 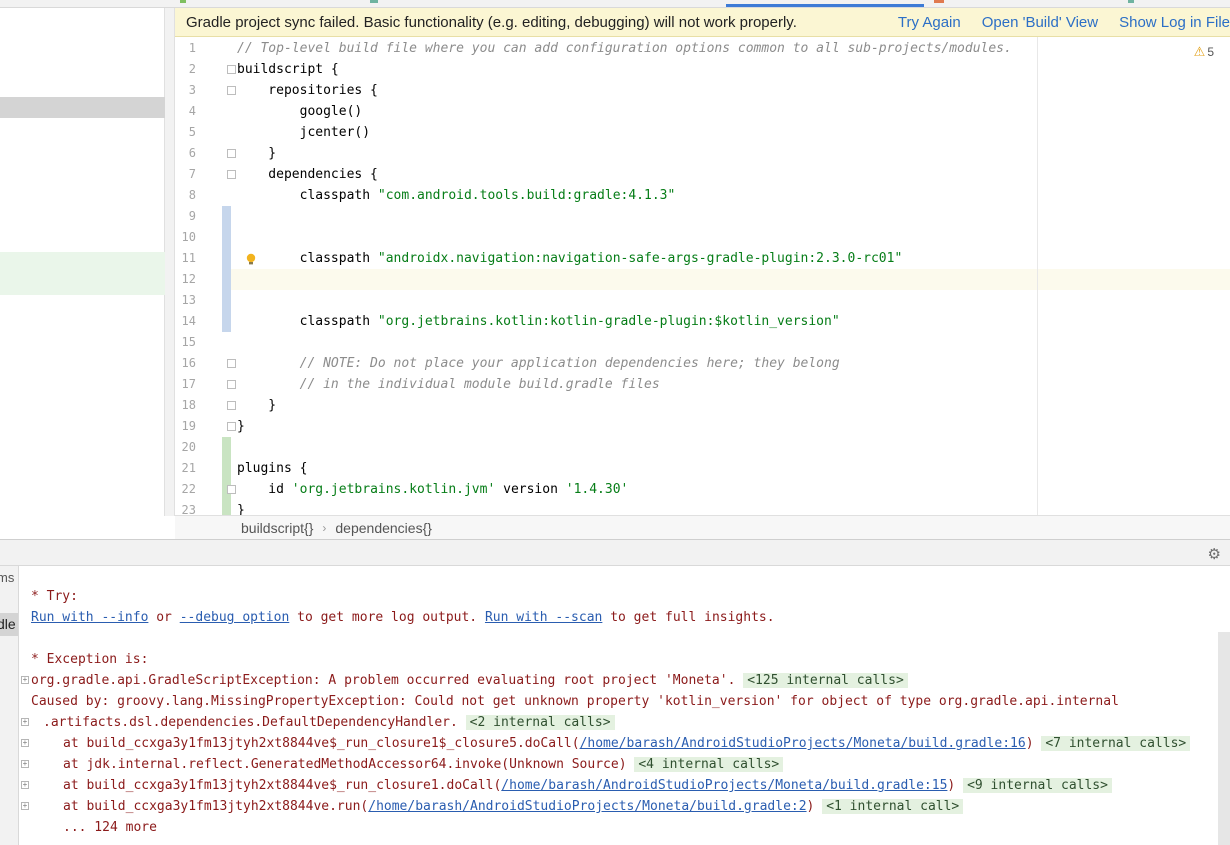 What do you see at coordinates (1174, 22) in the screenshot?
I see `show-log-in-file-link: Show Log in File` at bounding box center [1174, 22].